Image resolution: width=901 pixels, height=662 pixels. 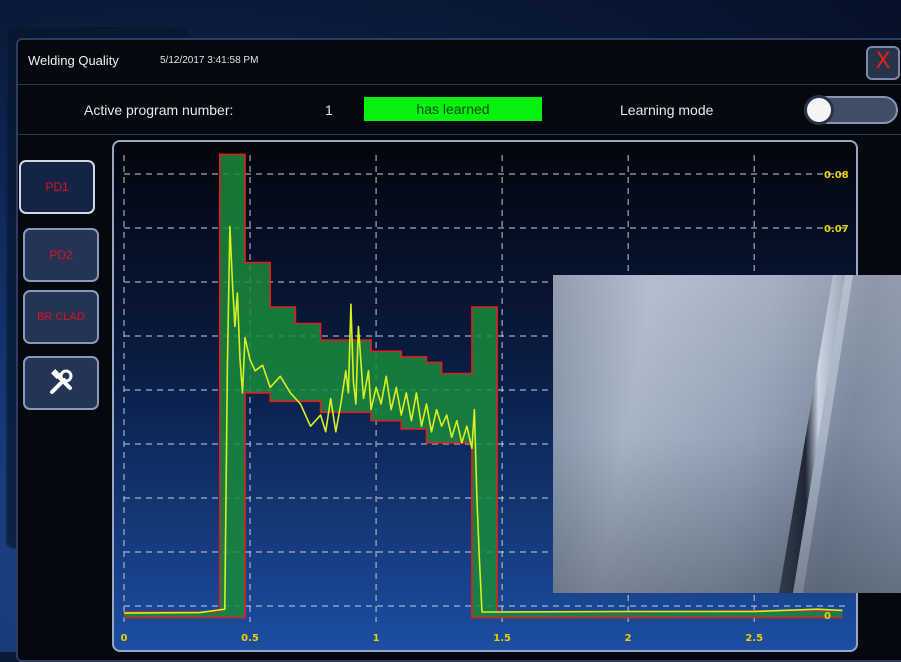 I want to click on close-icon: X, so click(x=883, y=61).